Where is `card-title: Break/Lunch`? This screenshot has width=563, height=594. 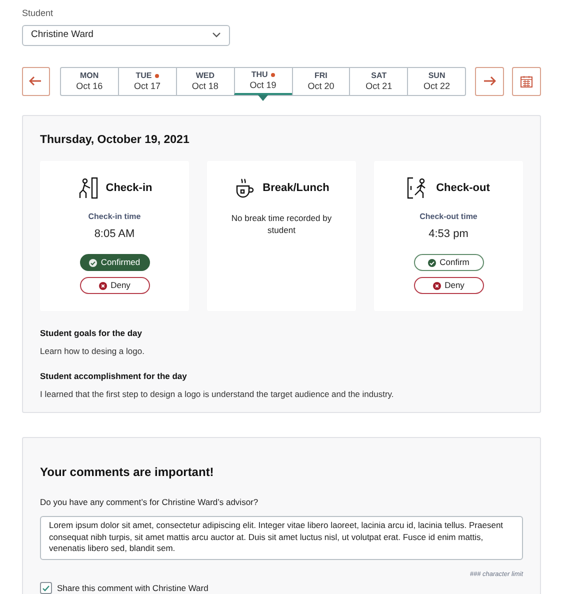
card-title: Break/Lunch is located at coordinates (296, 188).